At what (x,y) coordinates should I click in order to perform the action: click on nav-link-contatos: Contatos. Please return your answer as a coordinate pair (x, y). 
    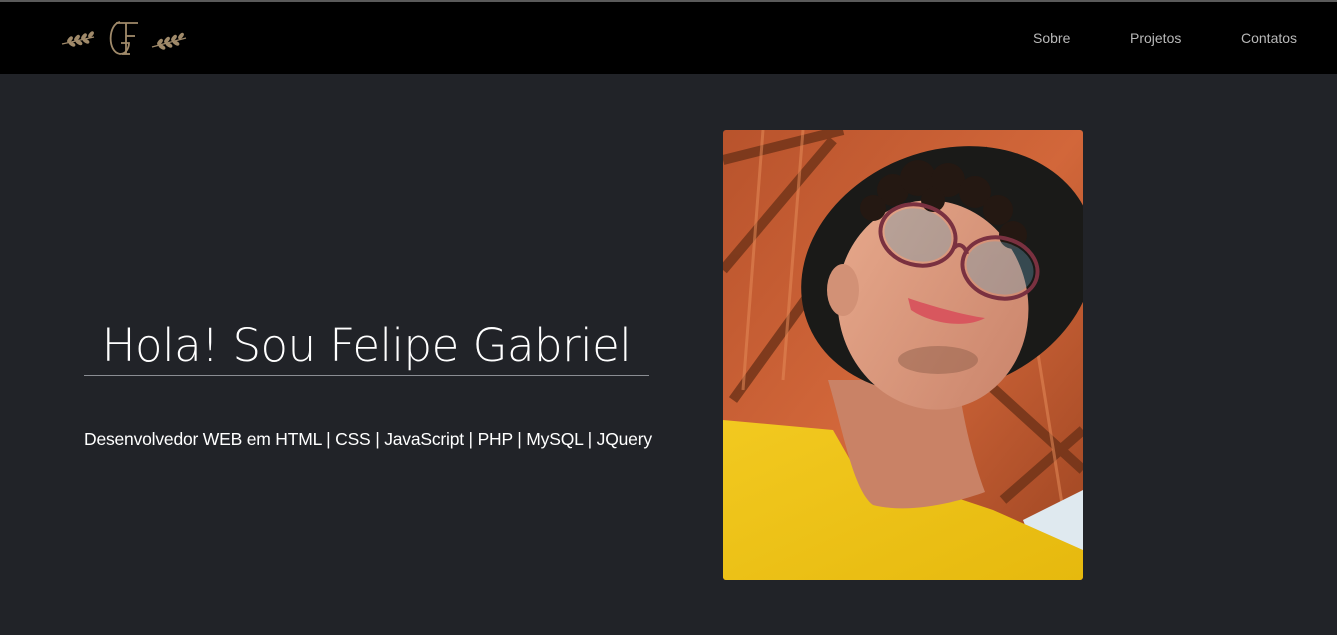
    Looking at the image, I should click on (1269, 38).